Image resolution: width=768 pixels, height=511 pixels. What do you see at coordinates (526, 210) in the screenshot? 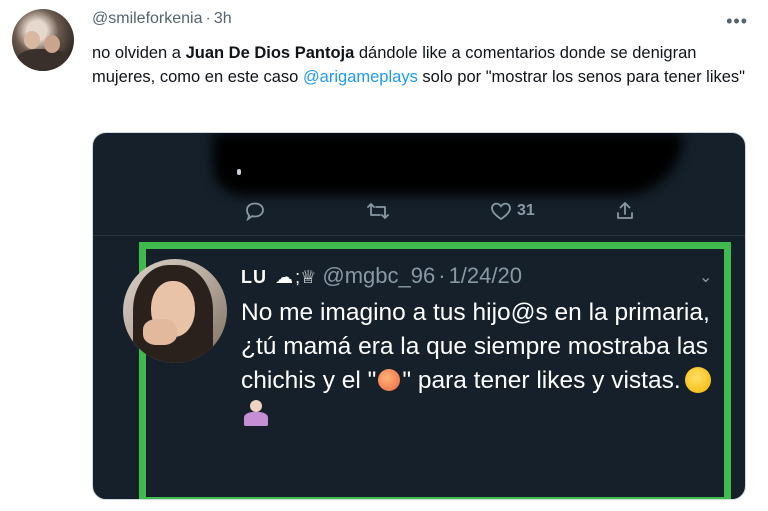
I see `like-count: 31` at bounding box center [526, 210].